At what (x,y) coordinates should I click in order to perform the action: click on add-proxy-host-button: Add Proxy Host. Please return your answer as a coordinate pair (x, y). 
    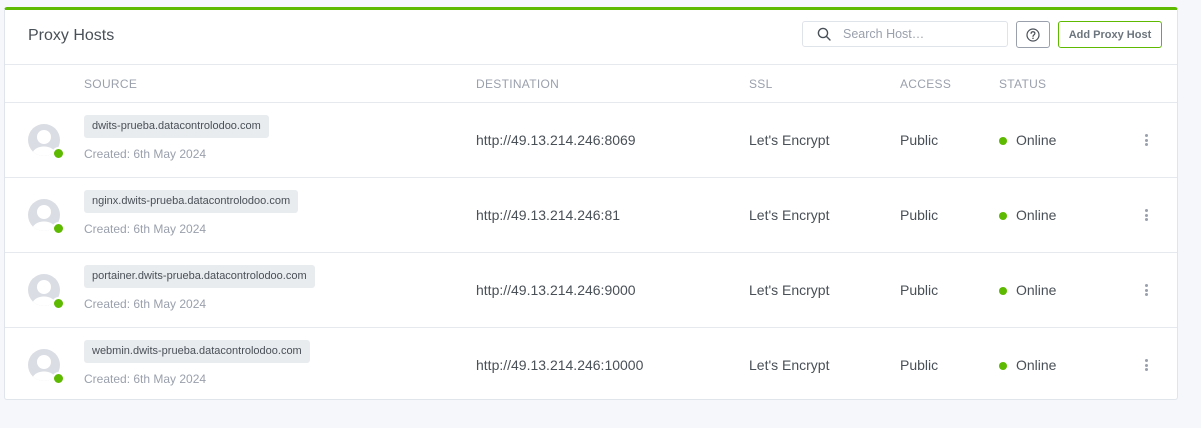
    Looking at the image, I should click on (1110, 34).